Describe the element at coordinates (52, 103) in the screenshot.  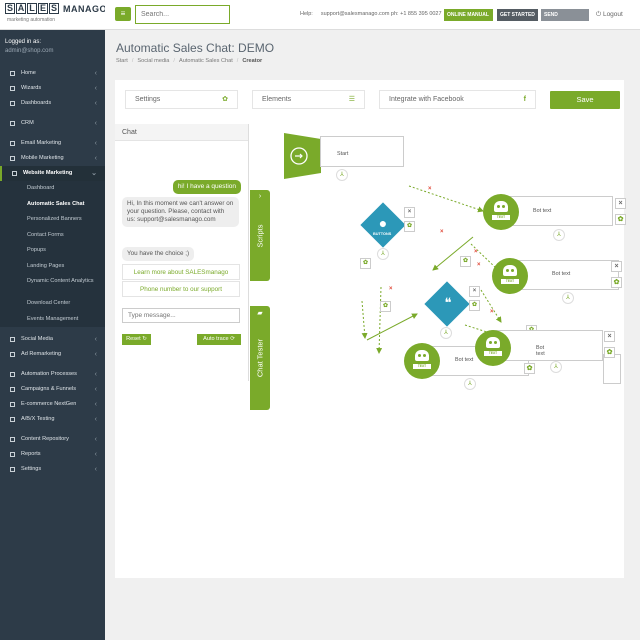
I see `sidebar-item-dashboards: Dashboards ‹` at that location.